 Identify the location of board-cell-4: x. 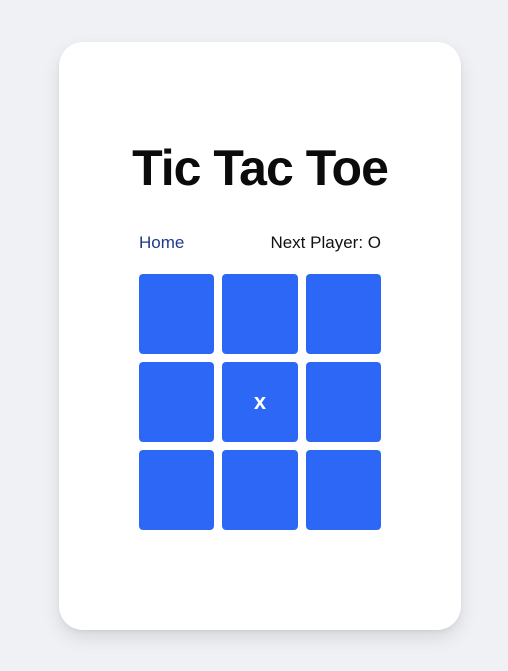
(260, 402).